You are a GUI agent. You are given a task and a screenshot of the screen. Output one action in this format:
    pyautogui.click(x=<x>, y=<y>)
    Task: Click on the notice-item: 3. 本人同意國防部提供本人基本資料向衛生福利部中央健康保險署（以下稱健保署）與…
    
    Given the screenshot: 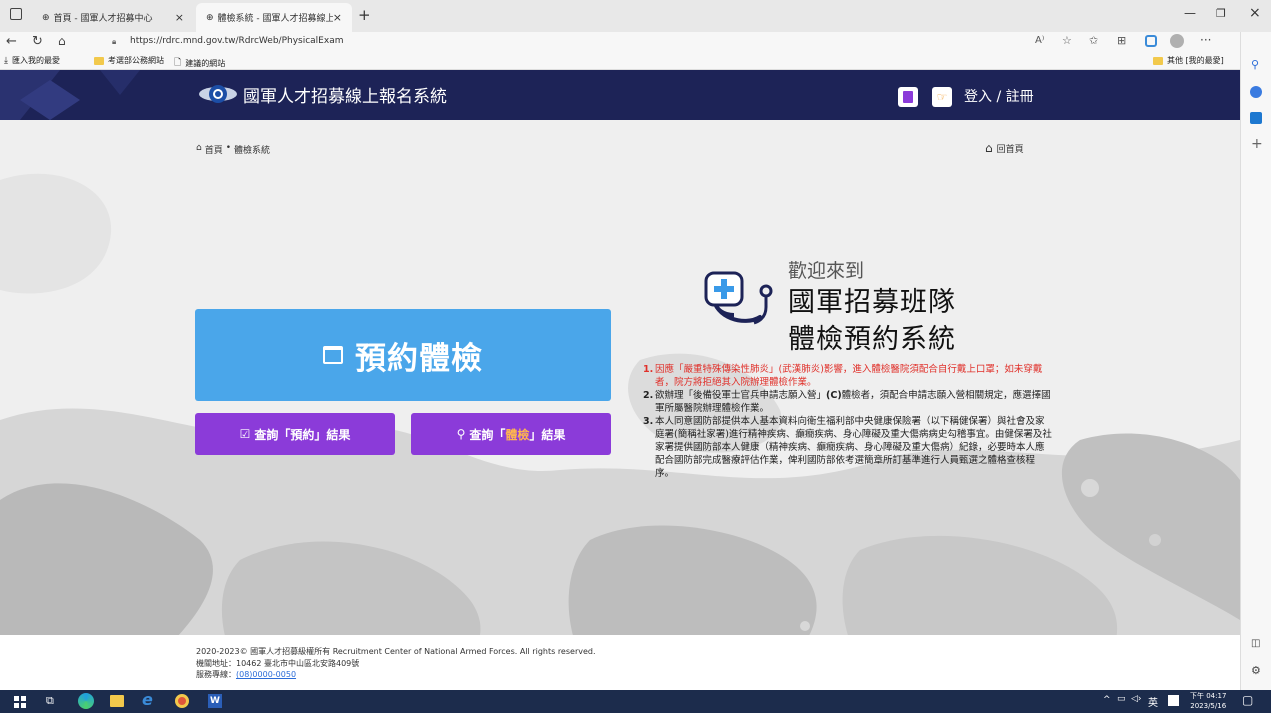 What is the action you would take?
    pyautogui.click(x=848, y=447)
    